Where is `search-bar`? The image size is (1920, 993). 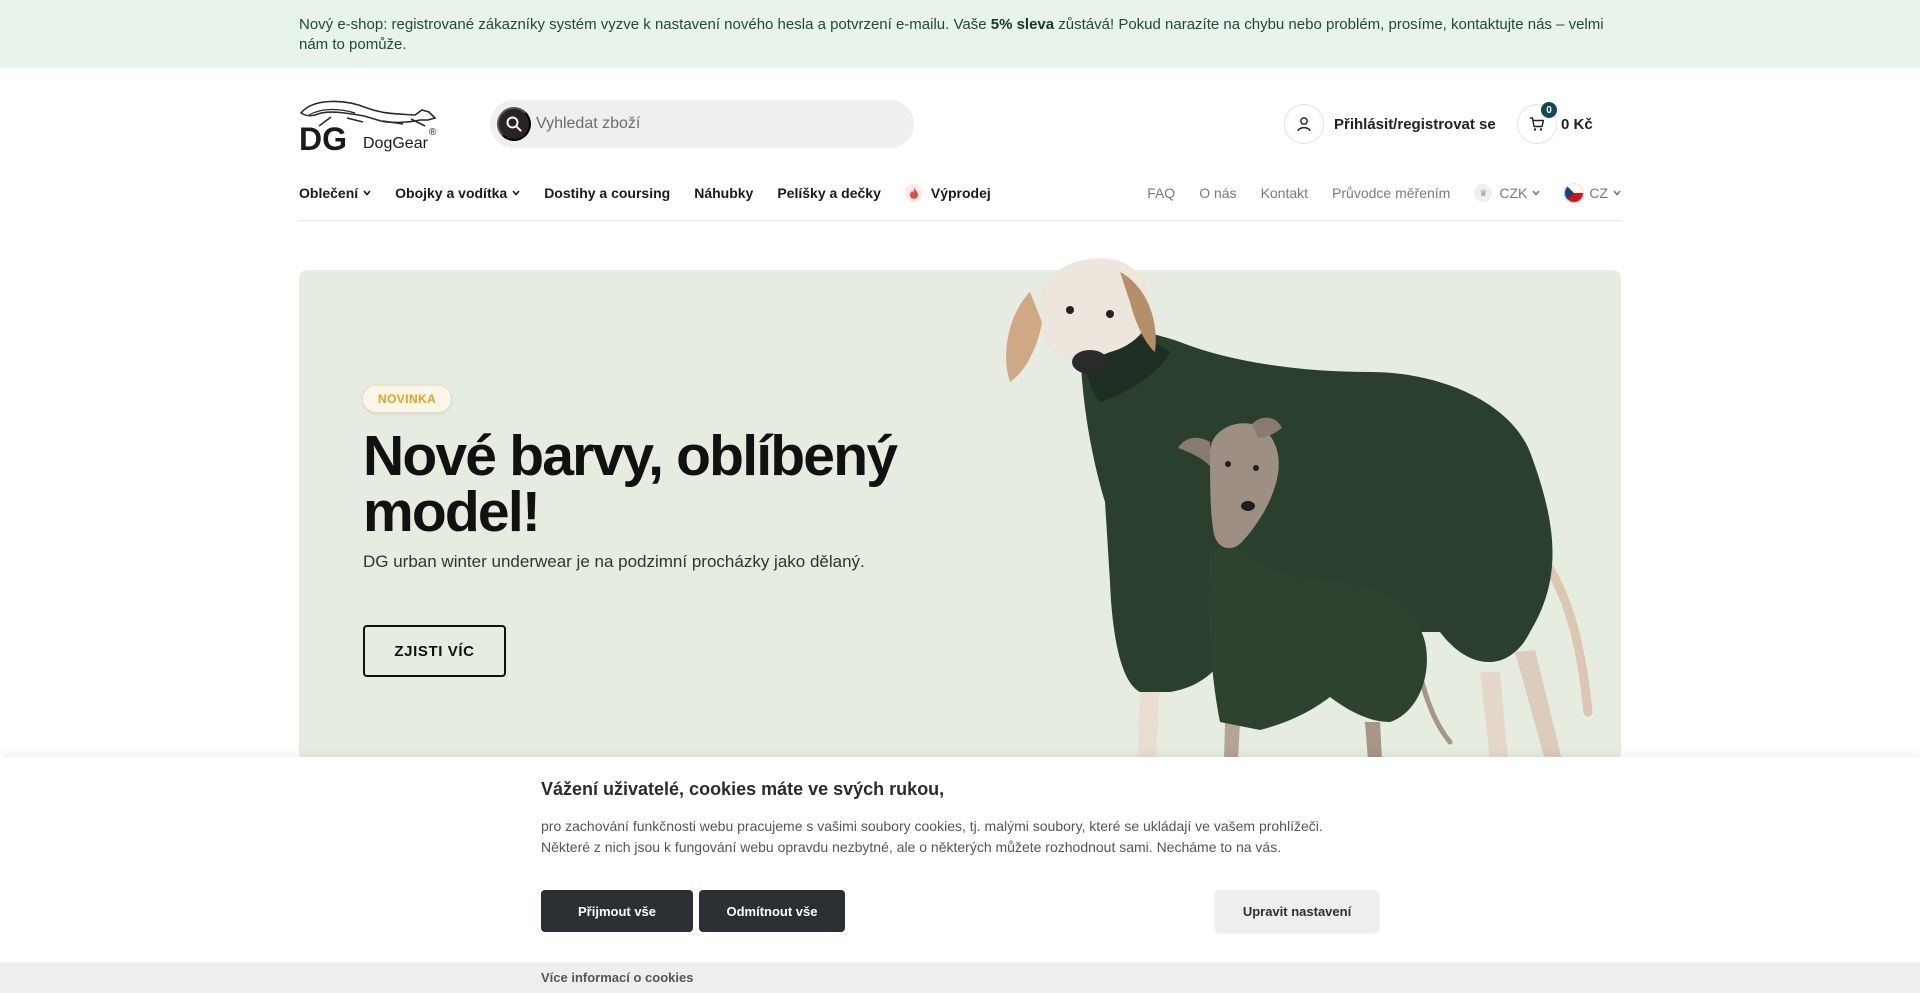
search-bar is located at coordinates (702, 124).